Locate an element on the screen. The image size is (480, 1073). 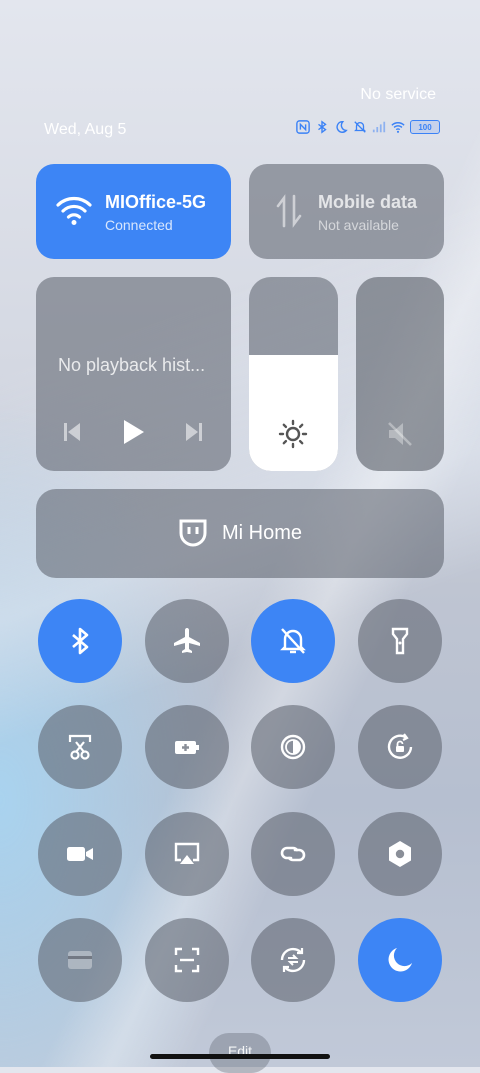
rotation-lock-toggle is located at coordinates (400, 747).